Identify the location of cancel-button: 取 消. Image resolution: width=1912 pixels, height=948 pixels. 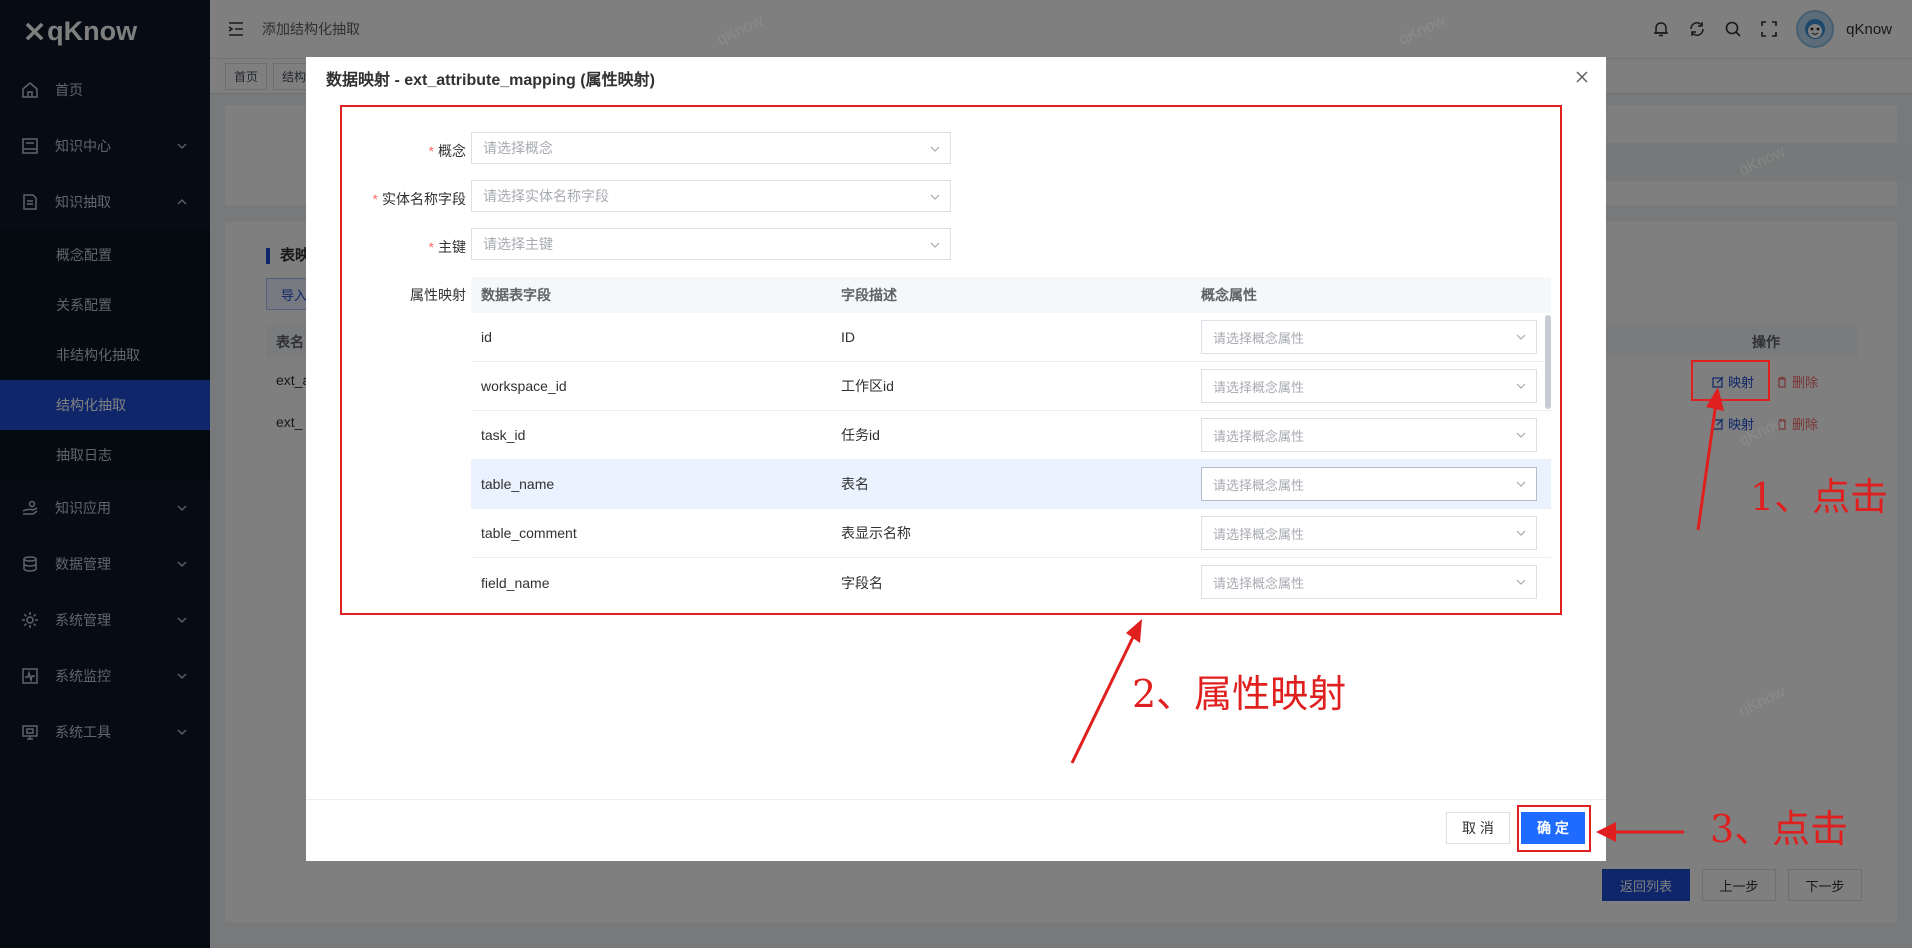
(1478, 828).